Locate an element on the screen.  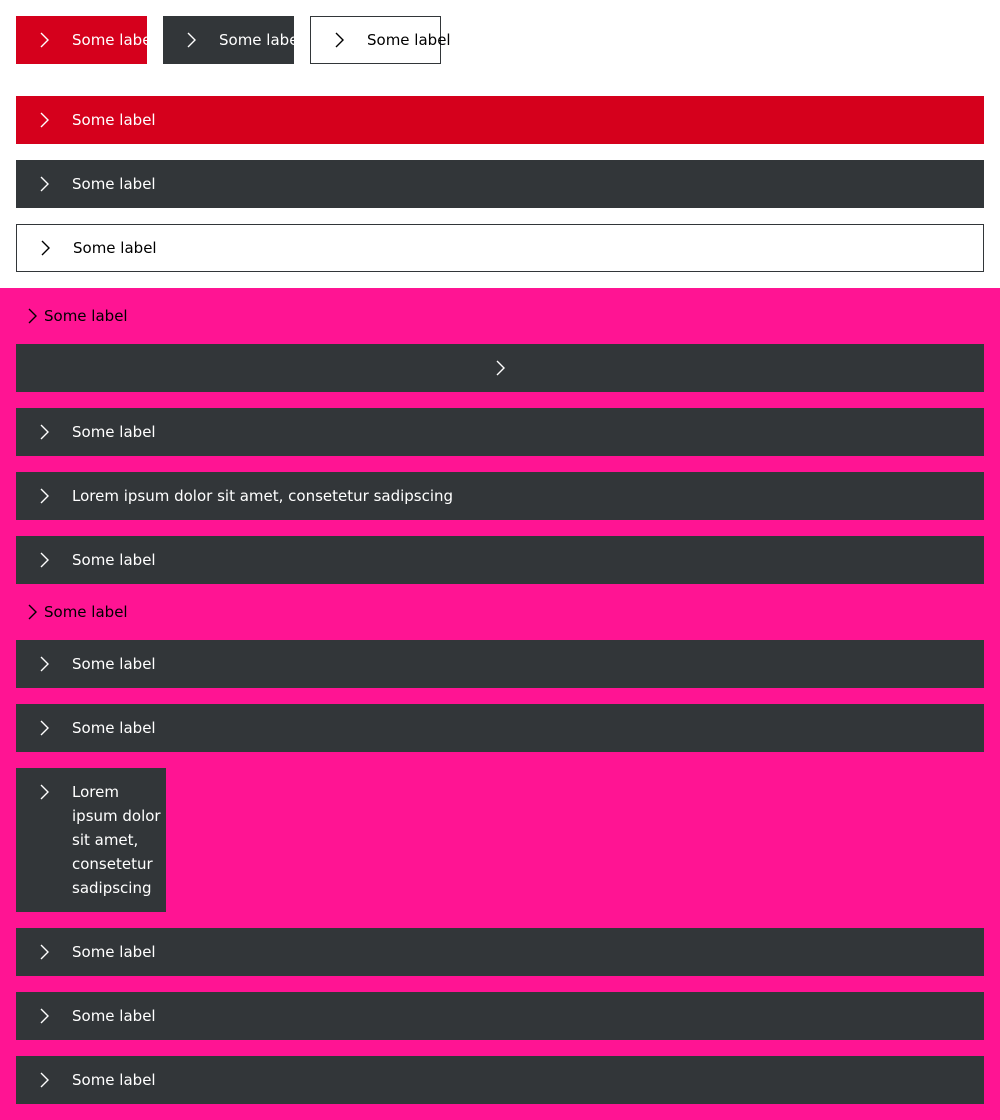
primary-button-full: Some label is located at coordinates (500, 120).